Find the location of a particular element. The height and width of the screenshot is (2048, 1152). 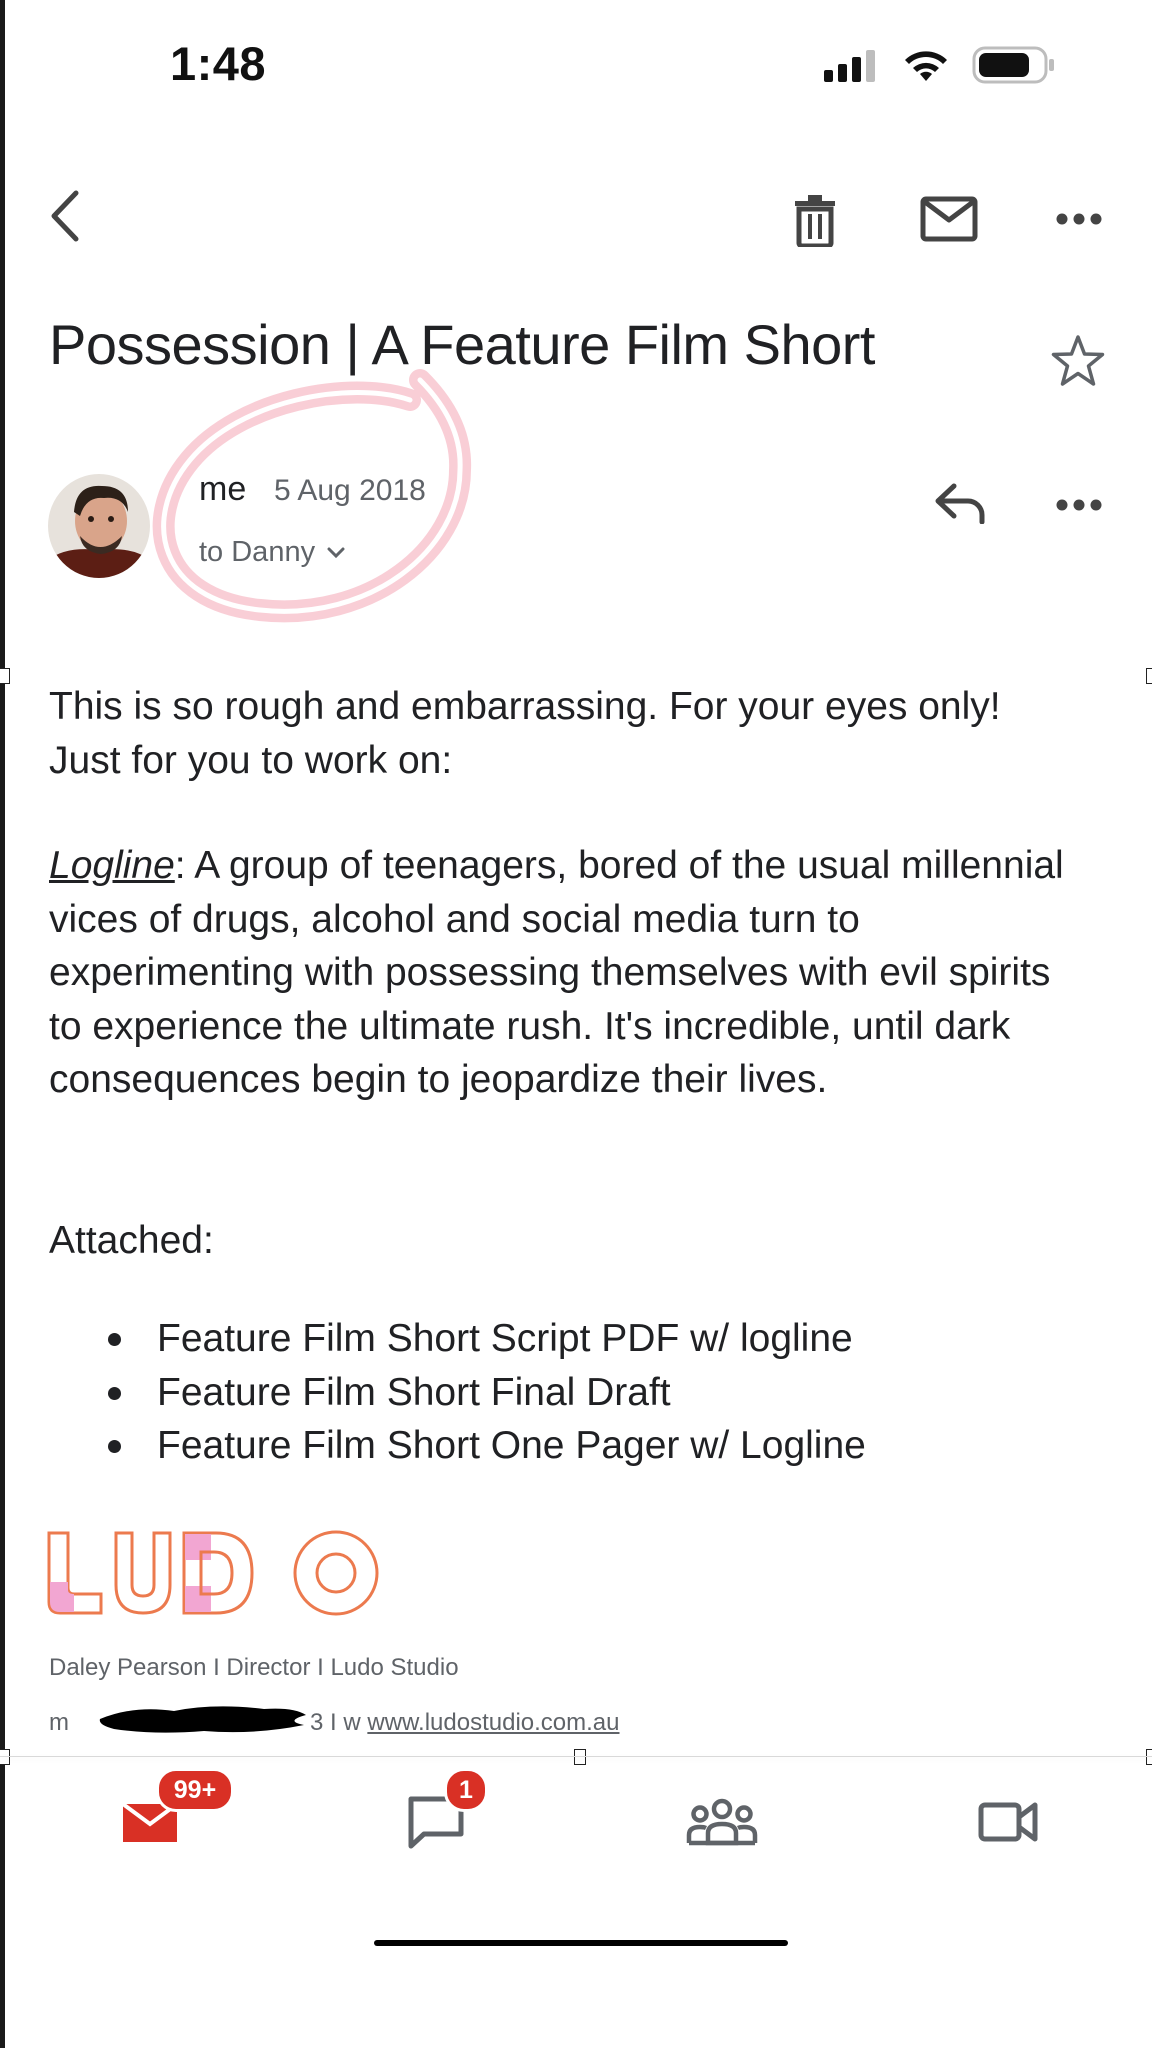

reply-icon is located at coordinates (960, 503).